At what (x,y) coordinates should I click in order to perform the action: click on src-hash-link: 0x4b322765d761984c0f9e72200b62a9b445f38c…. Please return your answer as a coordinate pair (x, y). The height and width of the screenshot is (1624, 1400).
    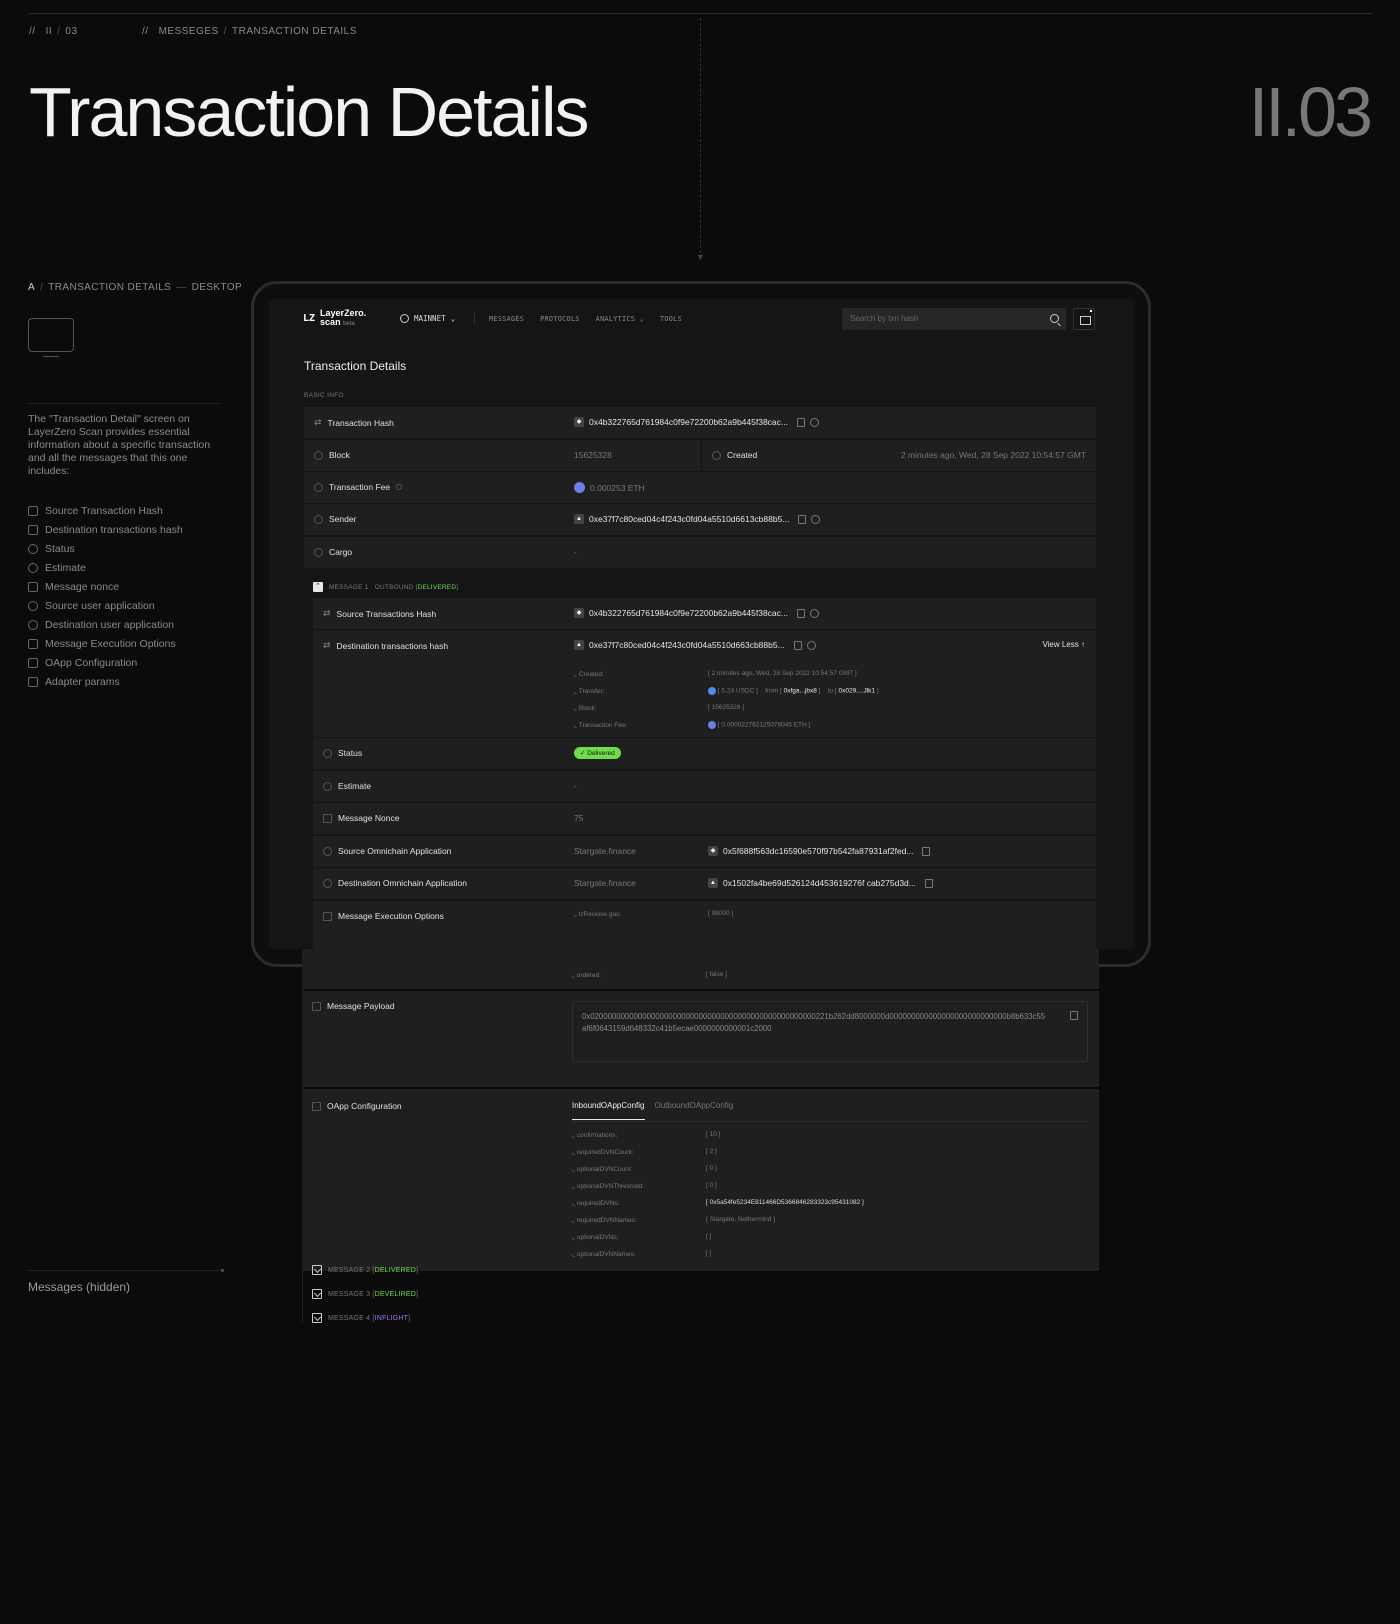
    Looking at the image, I should click on (688, 613).